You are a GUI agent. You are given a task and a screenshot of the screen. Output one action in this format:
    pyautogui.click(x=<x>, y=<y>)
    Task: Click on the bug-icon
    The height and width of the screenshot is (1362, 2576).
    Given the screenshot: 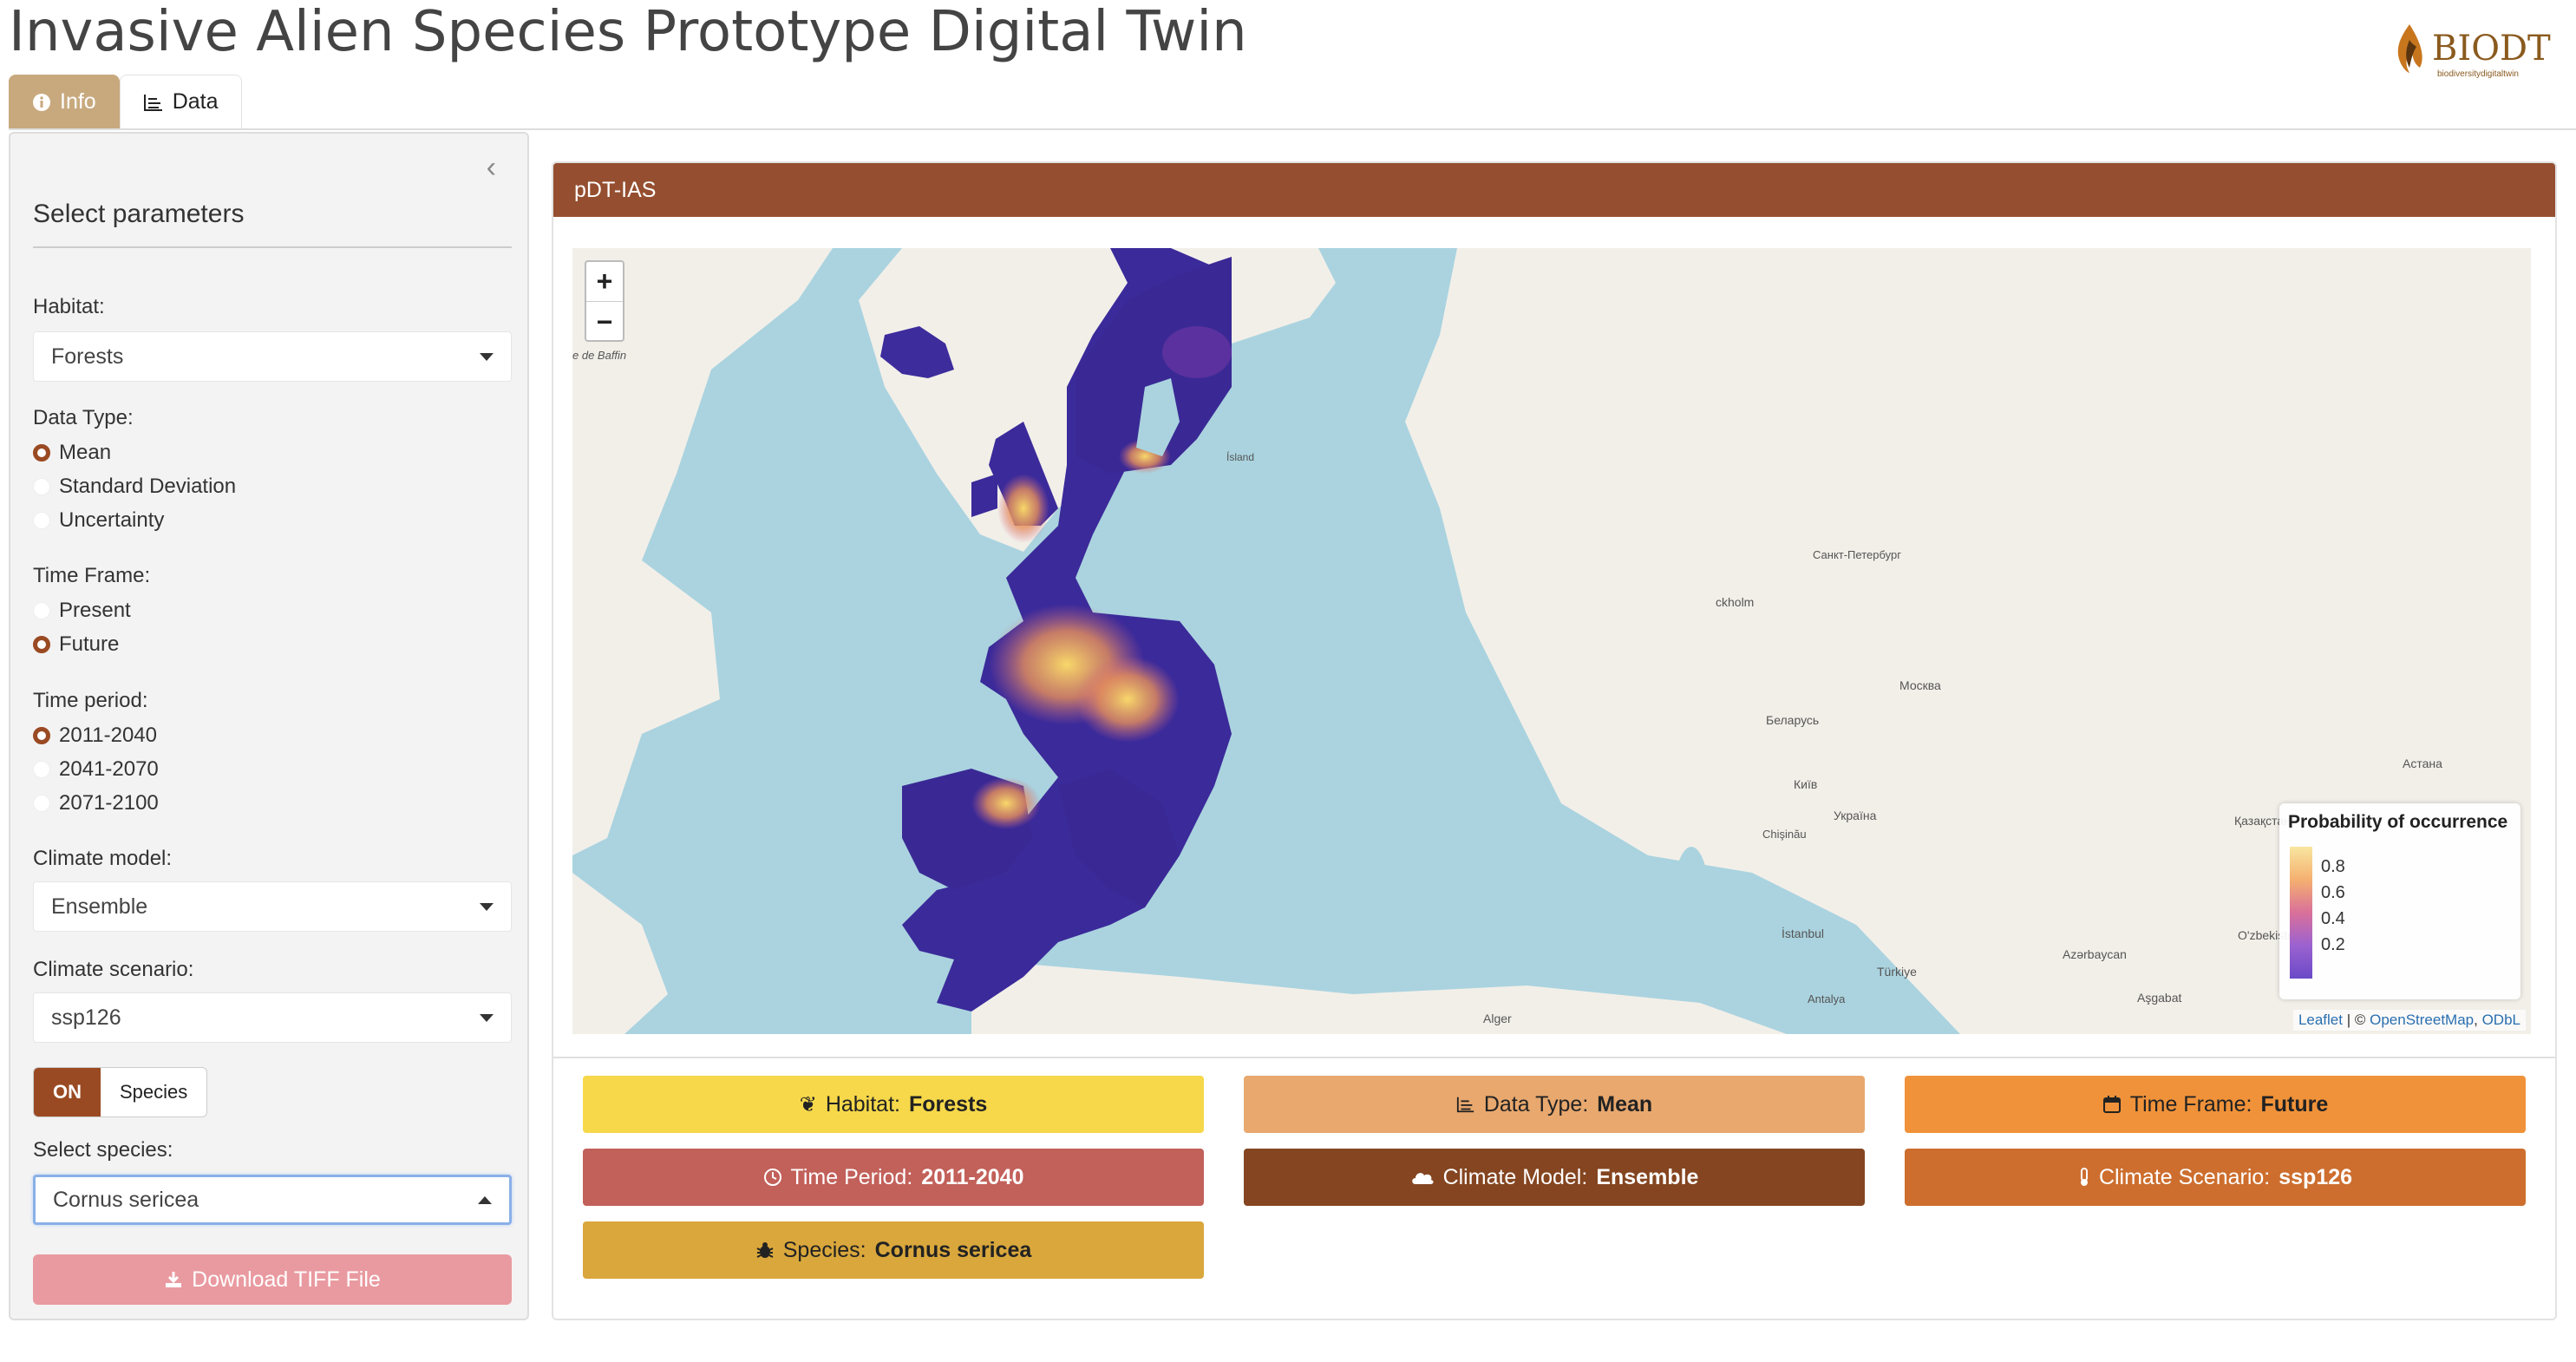 What is the action you would take?
    pyautogui.click(x=765, y=1250)
    